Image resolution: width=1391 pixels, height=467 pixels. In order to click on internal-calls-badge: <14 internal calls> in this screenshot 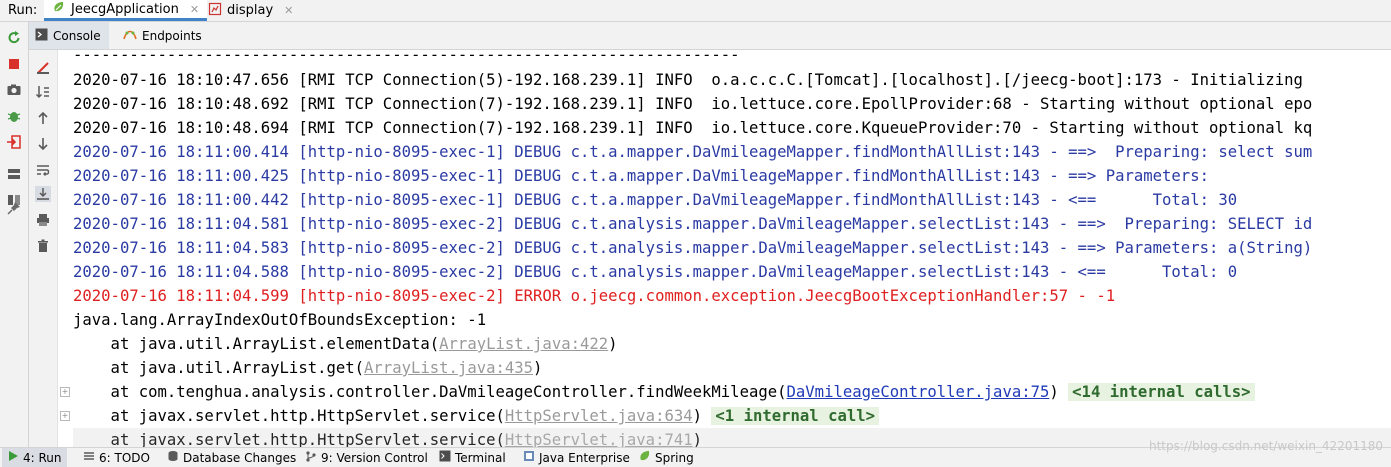, I will do `click(1161, 392)`.